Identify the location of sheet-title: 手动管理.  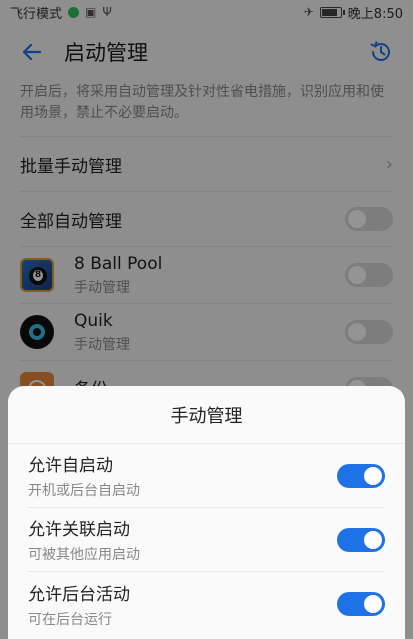
(206, 415).